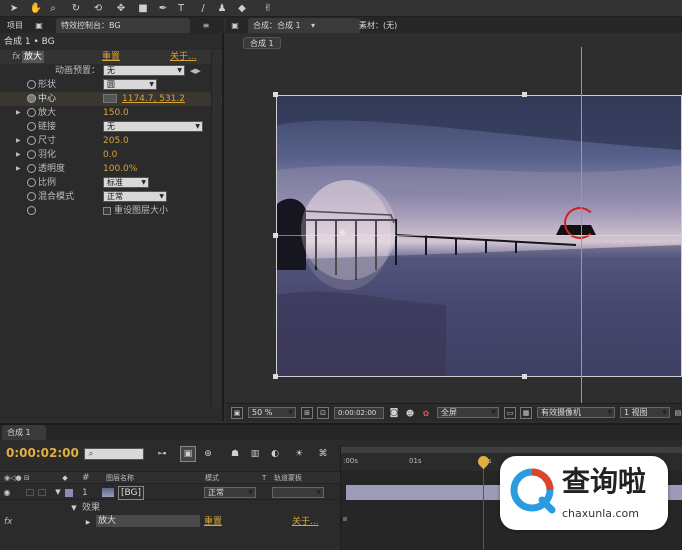  Describe the element at coordinates (163, 8) in the screenshot. I see `pen-tool-icon: ✒` at that location.